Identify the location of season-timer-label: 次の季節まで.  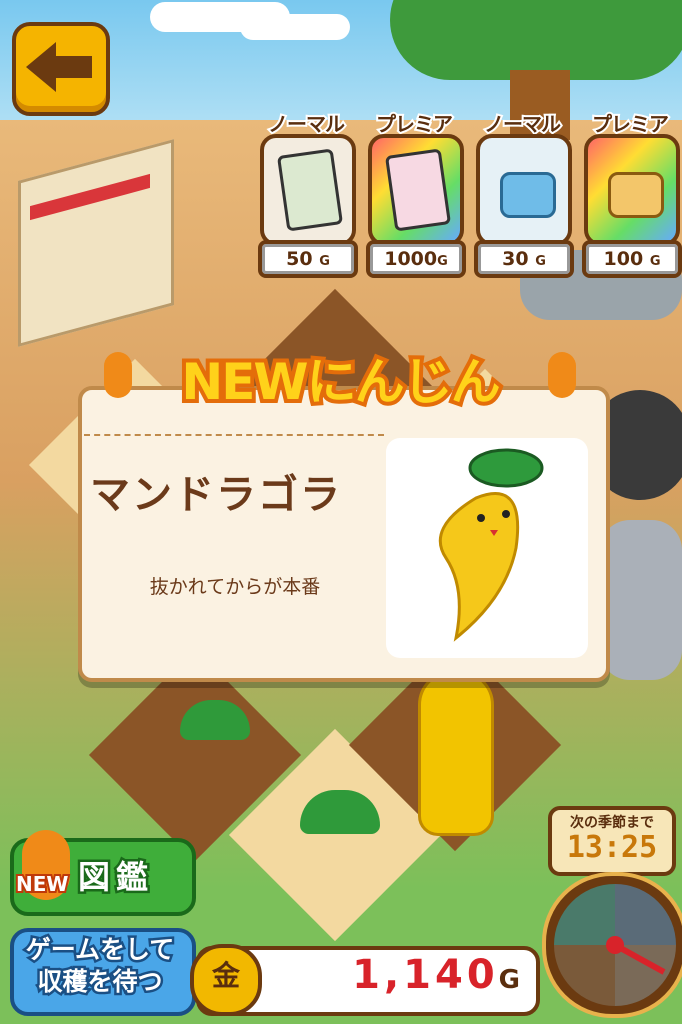
(612, 823).